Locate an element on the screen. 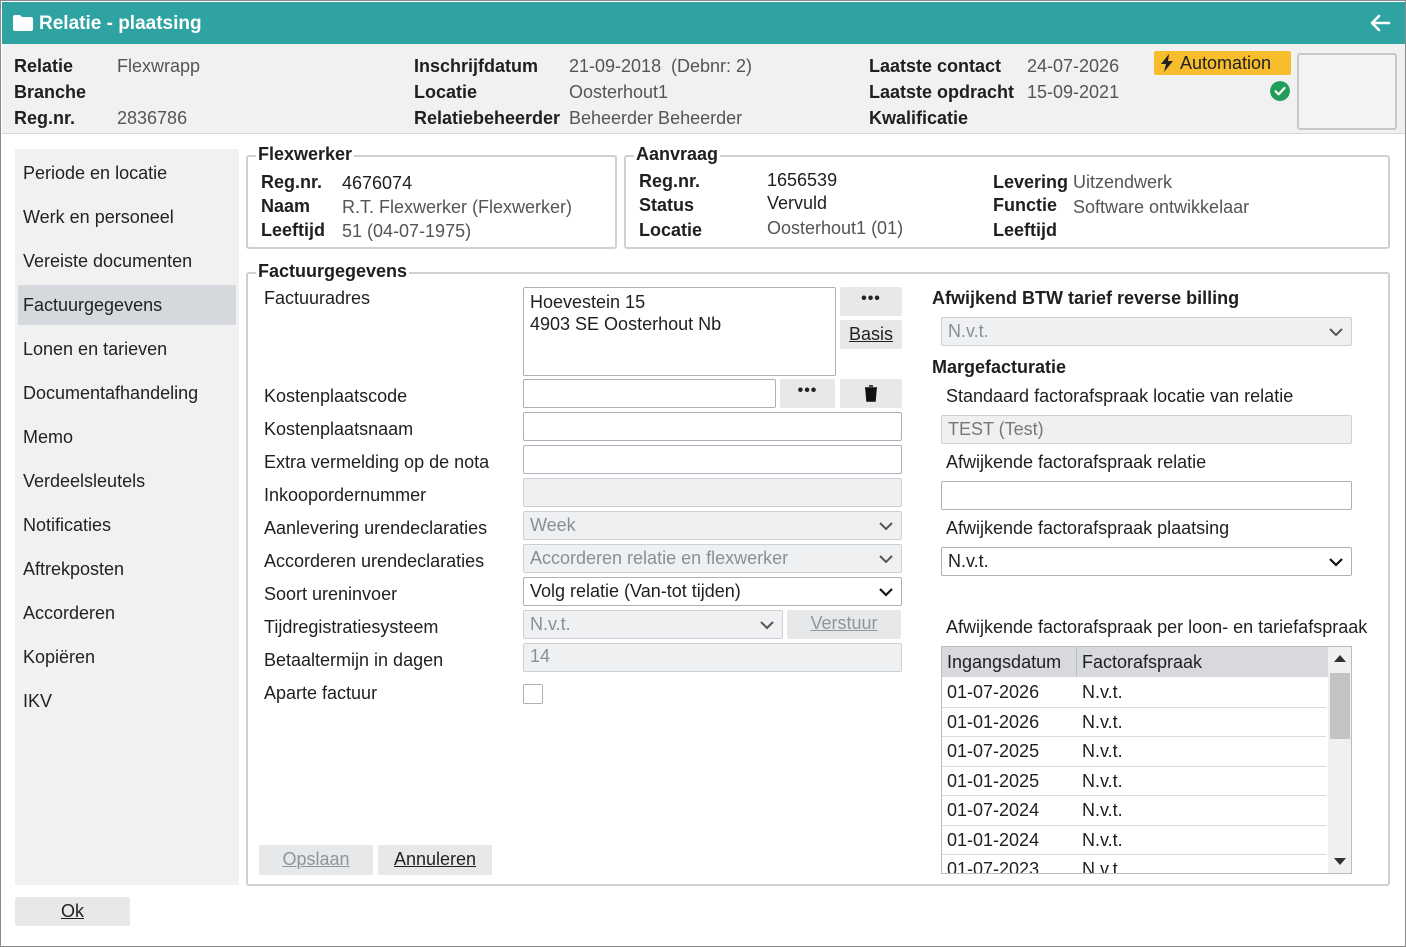  btw-heading: Afwijkend BTW tarief reverse billing is located at coordinates (1086, 298).